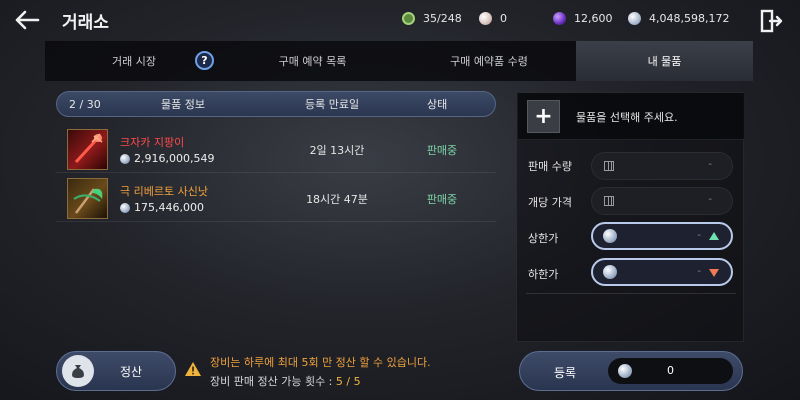 This screenshot has height=400, width=800. Describe the element at coordinates (164, 191) in the screenshot. I see `item-name: 극 리베르토 사신낫` at that location.